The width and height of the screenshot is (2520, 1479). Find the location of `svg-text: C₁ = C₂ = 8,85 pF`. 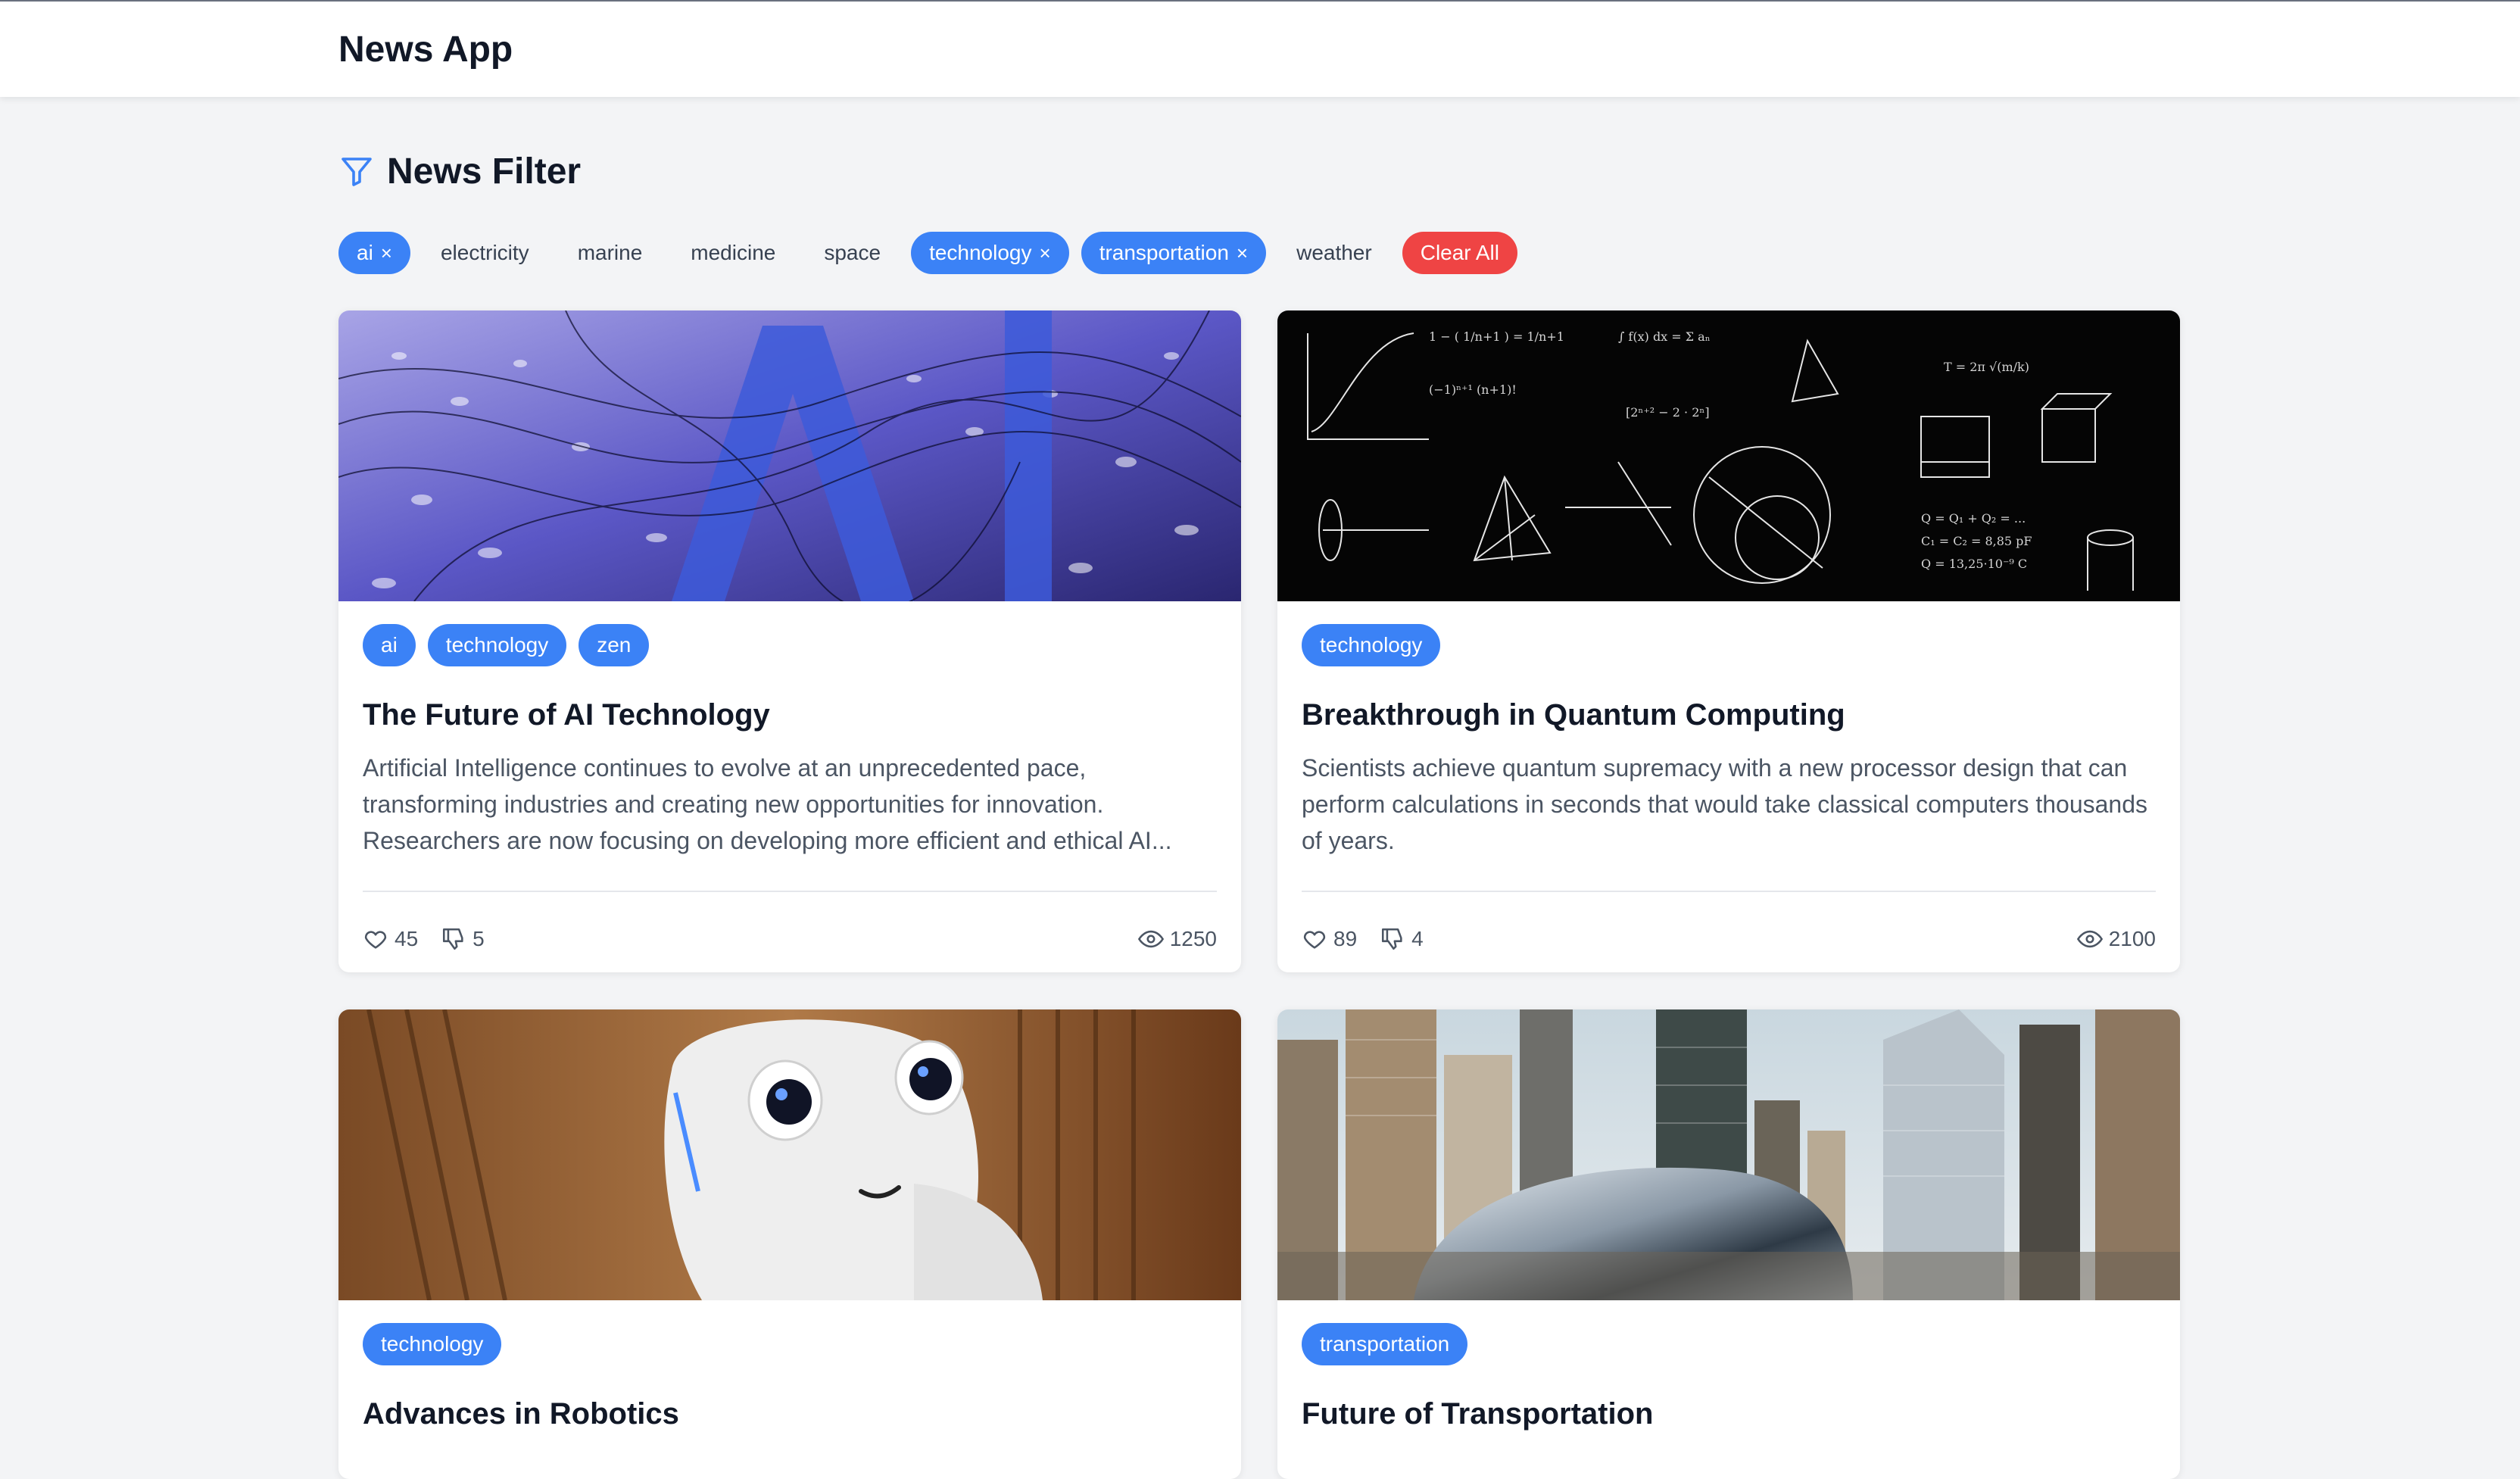

svg-text: C₁ = C₂ = 8,85 pF is located at coordinates (1976, 541).